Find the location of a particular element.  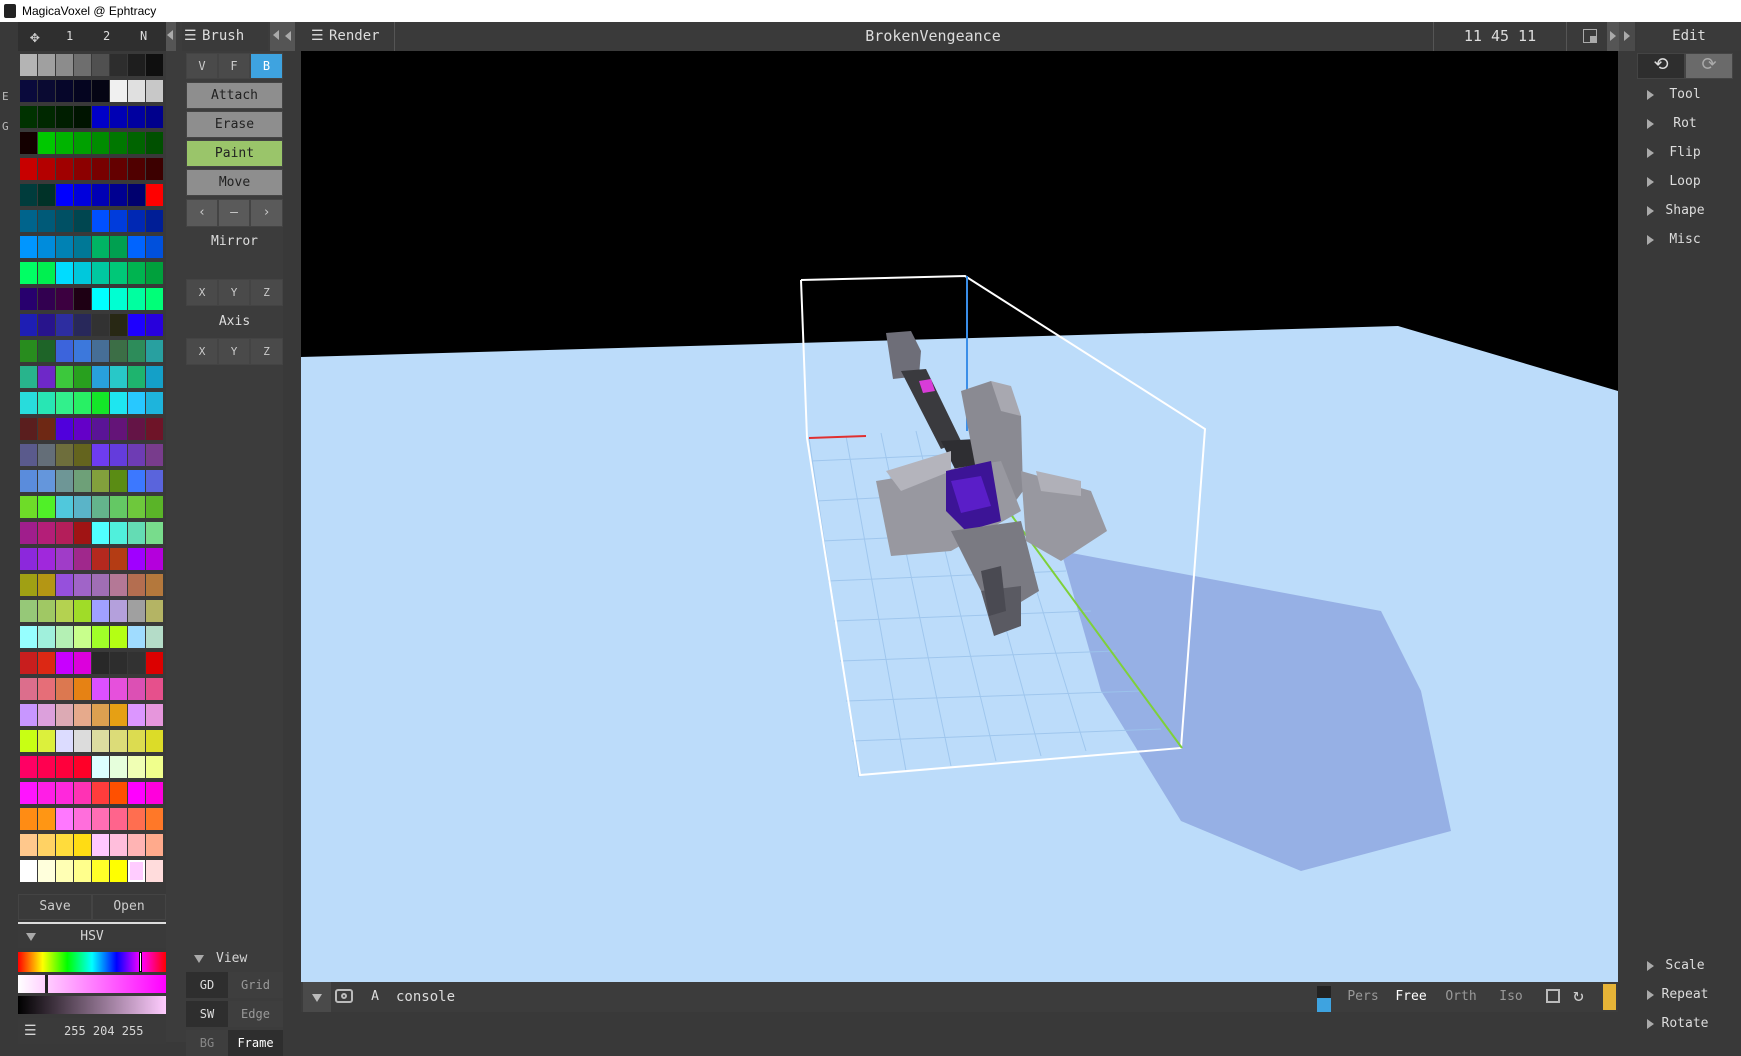

mode-box-button: B is located at coordinates (266, 66).